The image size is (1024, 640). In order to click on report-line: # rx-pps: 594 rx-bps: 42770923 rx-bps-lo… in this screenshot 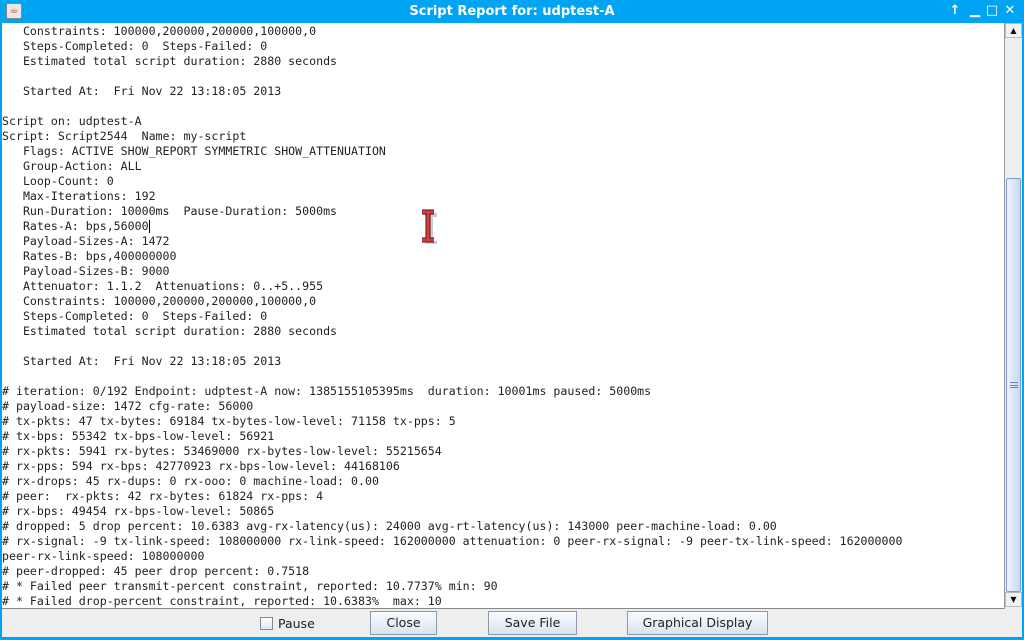, I will do `click(201, 466)`.